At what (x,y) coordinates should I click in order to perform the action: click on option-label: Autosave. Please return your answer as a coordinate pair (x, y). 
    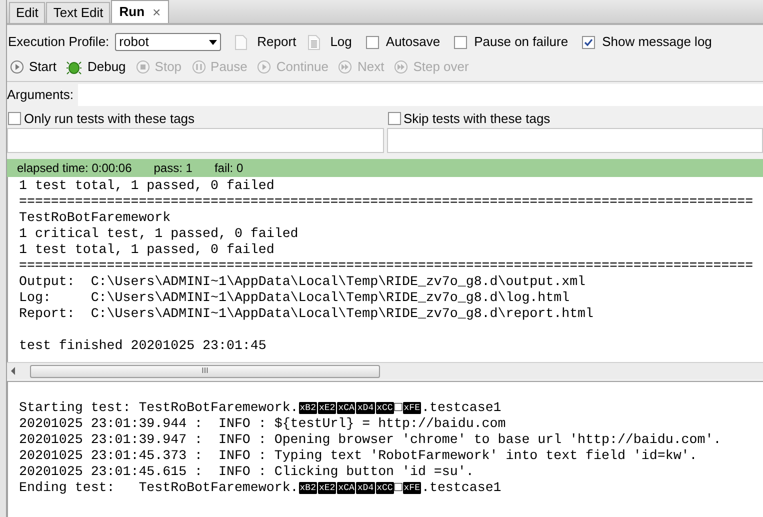
    Looking at the image, I should click on (413, 42).